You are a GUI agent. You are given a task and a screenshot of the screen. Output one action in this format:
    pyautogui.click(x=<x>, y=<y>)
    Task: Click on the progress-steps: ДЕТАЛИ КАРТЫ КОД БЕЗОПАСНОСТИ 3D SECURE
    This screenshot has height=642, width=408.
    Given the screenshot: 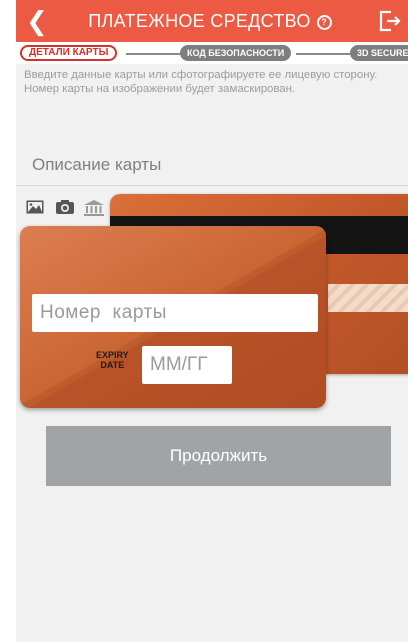 What is the action you would take?
    pyautogui.click(x=212, y=53)
    